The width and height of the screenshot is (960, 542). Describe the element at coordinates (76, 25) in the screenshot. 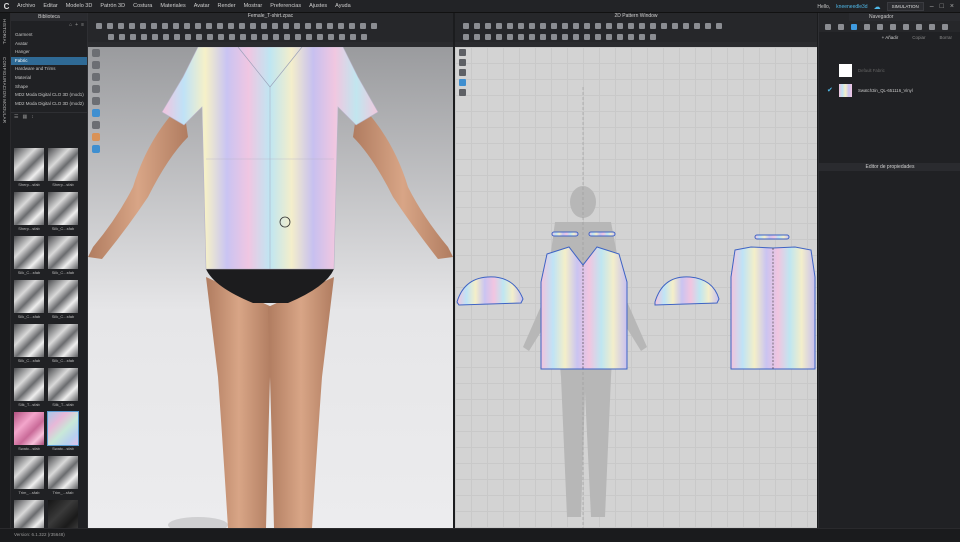

I see `add-folder-icon: +` at that location.